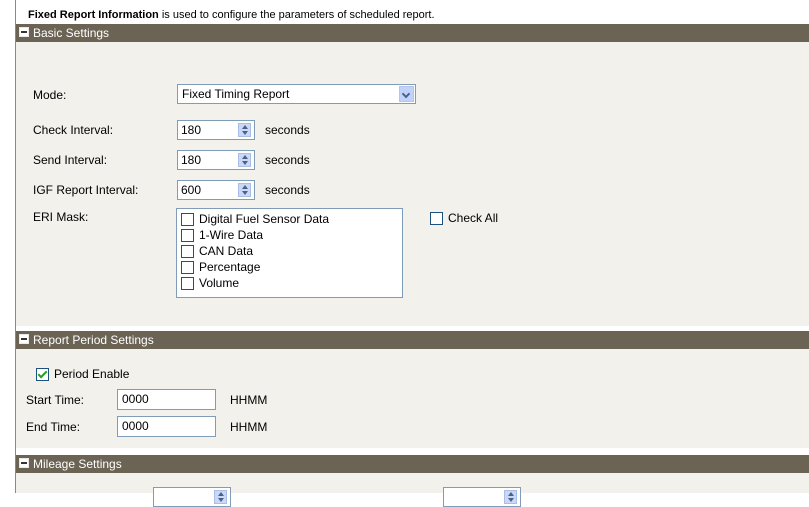 The image size is (809, 507). I want to click on eri-item-label: 1-Wire Data, so click(231, 235).